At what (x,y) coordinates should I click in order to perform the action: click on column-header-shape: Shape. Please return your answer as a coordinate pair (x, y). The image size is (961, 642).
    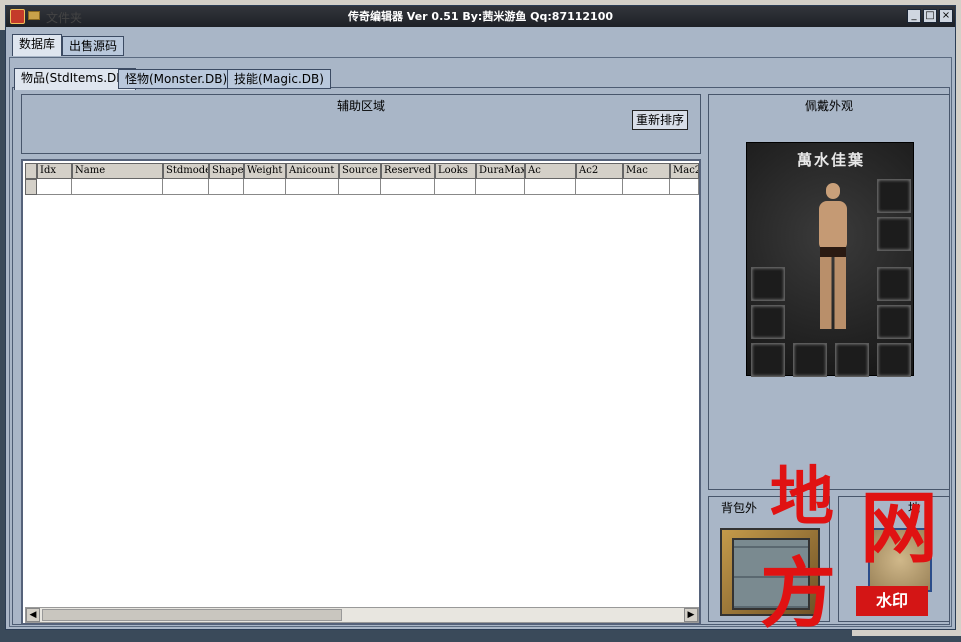
    Looking at the image, I should click on (226, 171).